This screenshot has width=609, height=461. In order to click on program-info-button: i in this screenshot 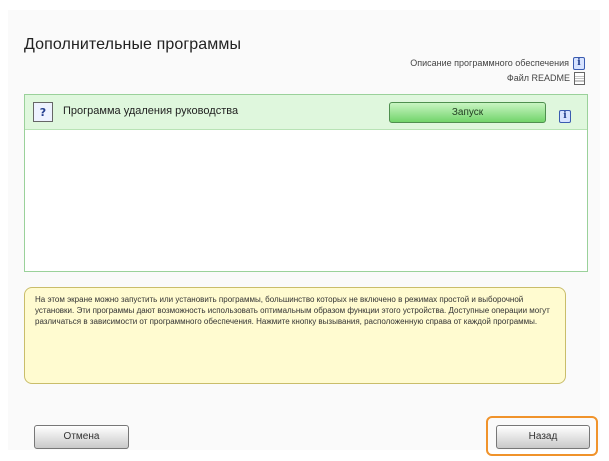, I will do `click(565, 114)`.